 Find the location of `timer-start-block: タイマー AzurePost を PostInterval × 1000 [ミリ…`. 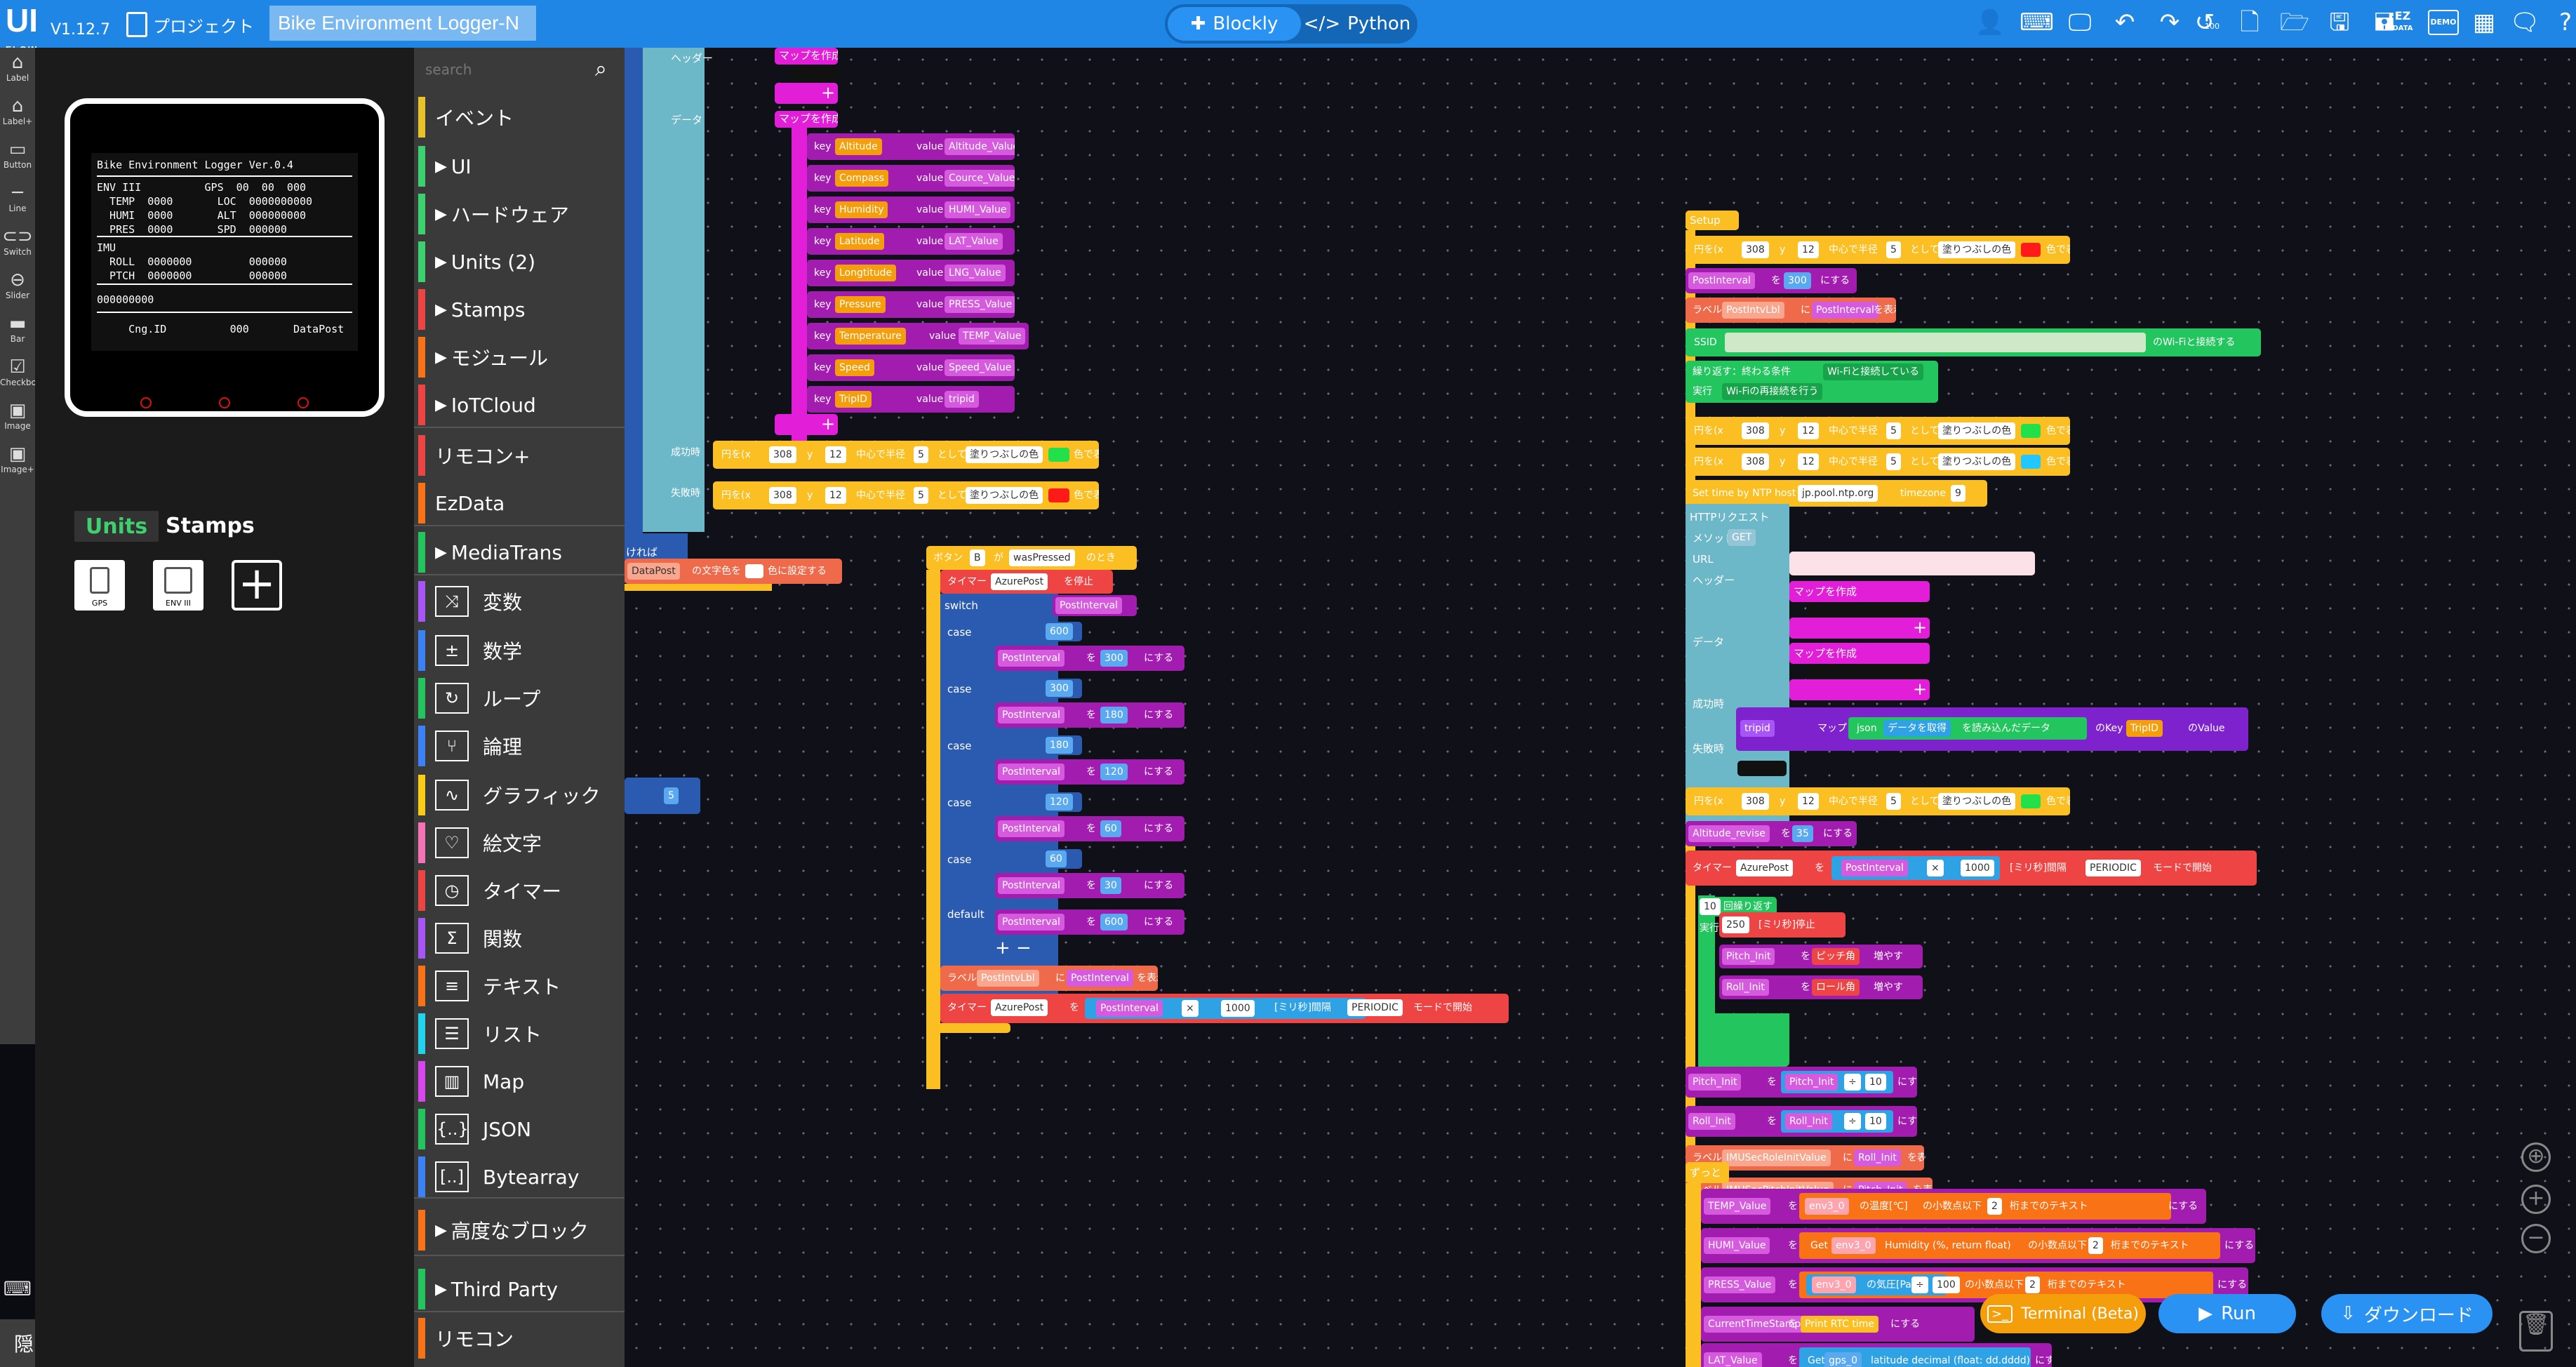

timer-start-block: タイマー AzurePost を PostInterval × 1000 [ミリ… is located at coordinates (1224, 1008).